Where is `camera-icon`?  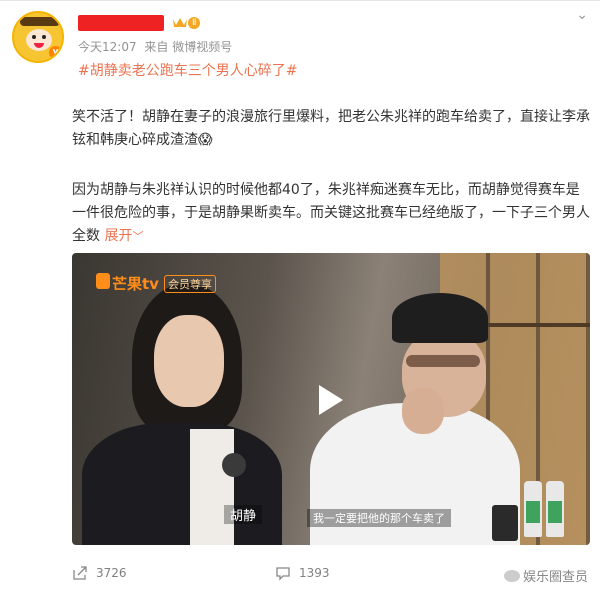
camera-icon is located at coordinates (505, 523).